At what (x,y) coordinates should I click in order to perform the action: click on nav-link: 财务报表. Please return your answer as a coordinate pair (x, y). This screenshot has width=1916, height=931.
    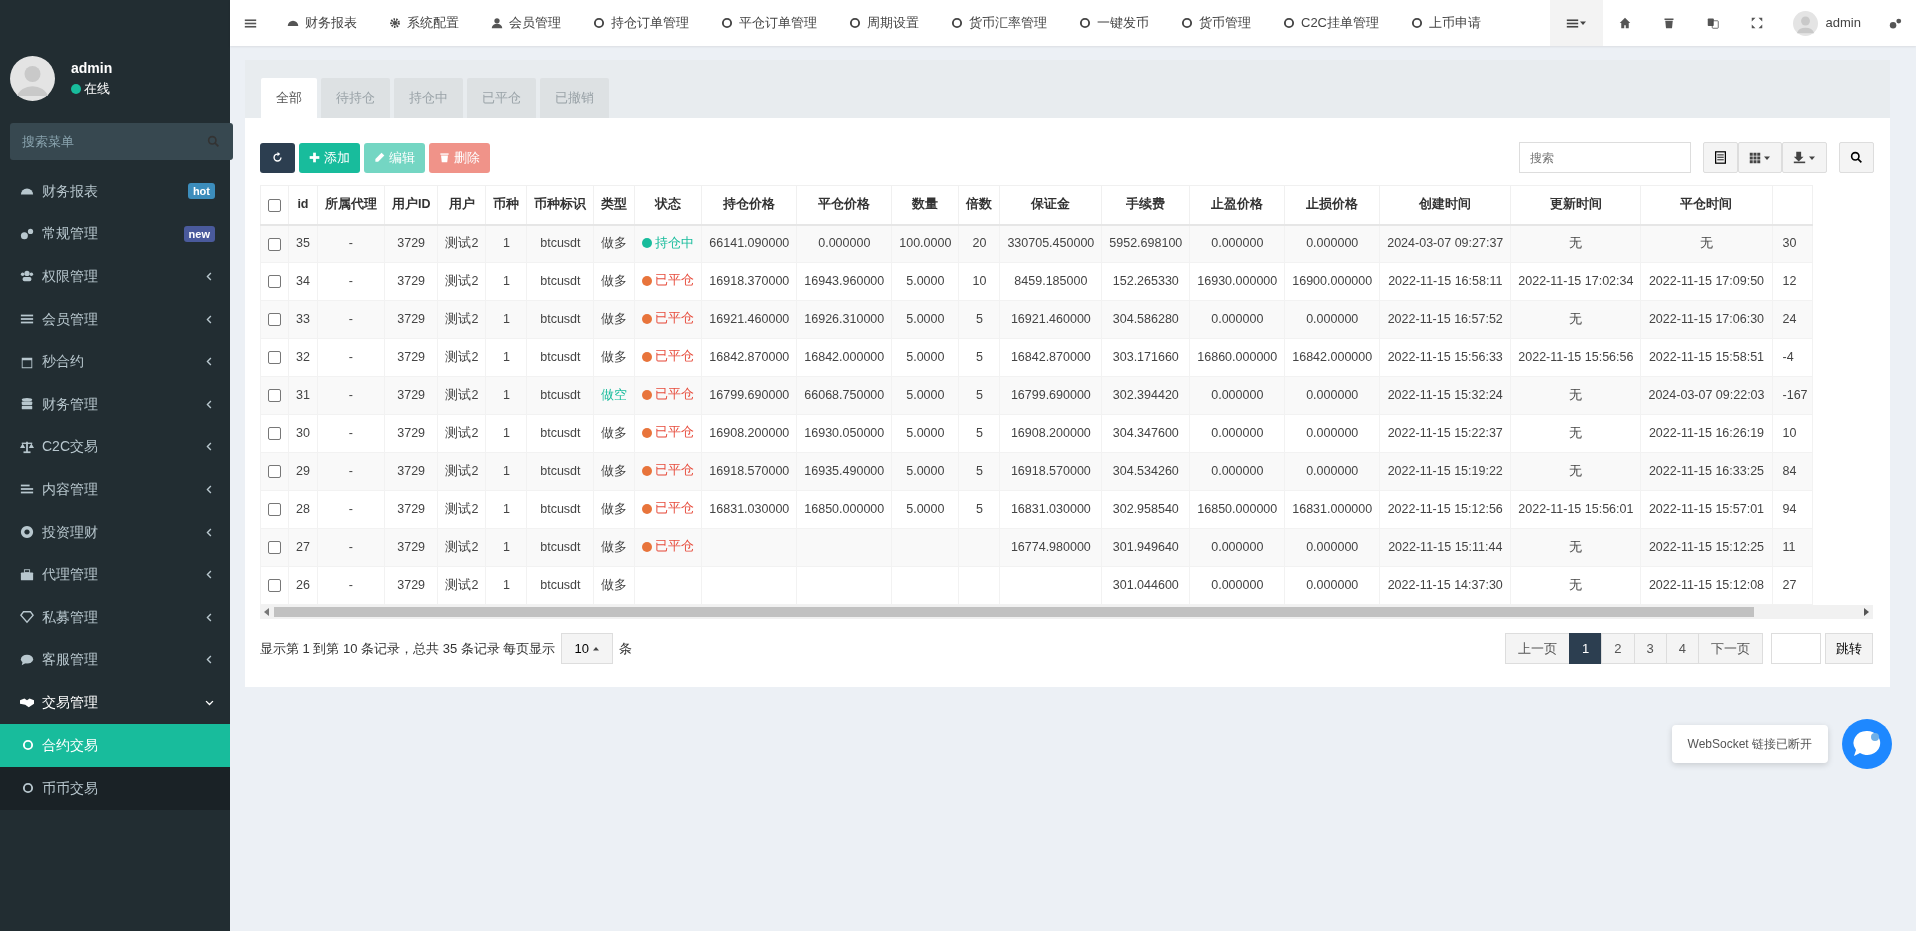
    Looking at the image, I should click on (322, 23).